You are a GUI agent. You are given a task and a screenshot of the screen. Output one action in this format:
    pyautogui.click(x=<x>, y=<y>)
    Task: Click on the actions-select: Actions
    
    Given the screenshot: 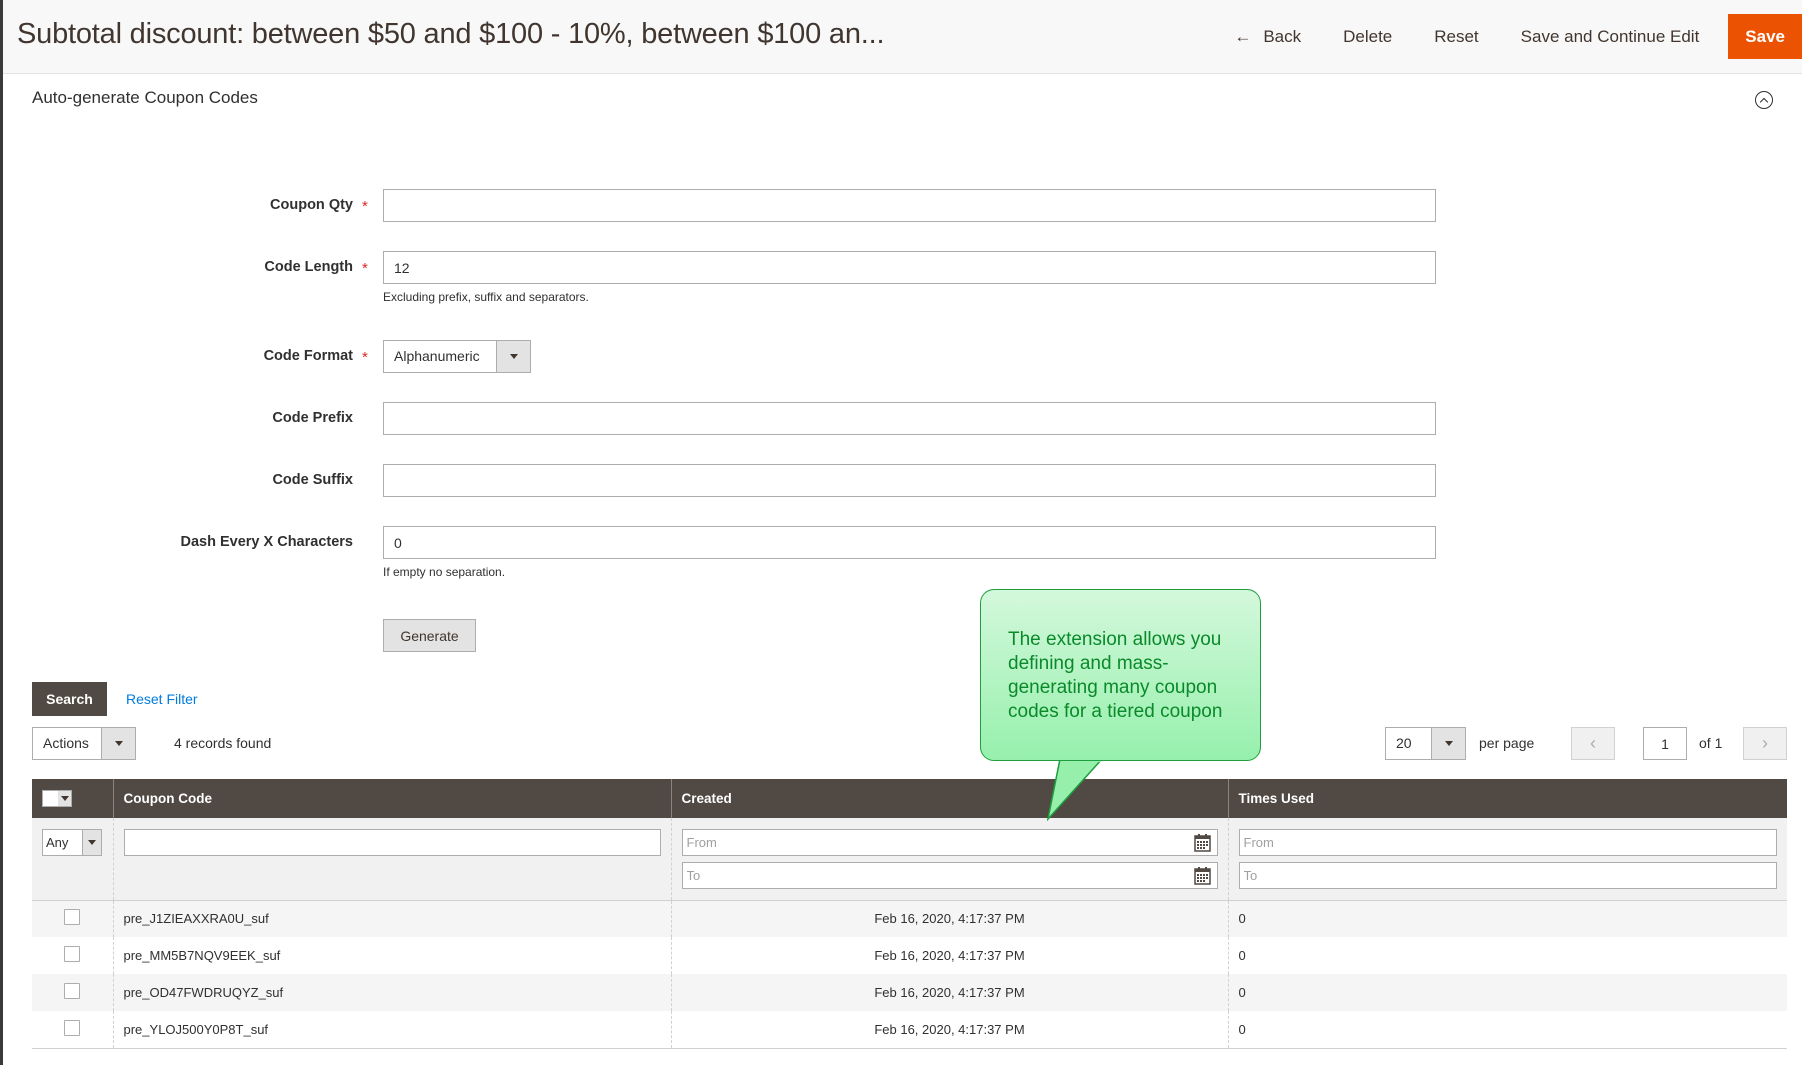 What is the action you would take?
    pyautogui.click(x=84, y=743)
    